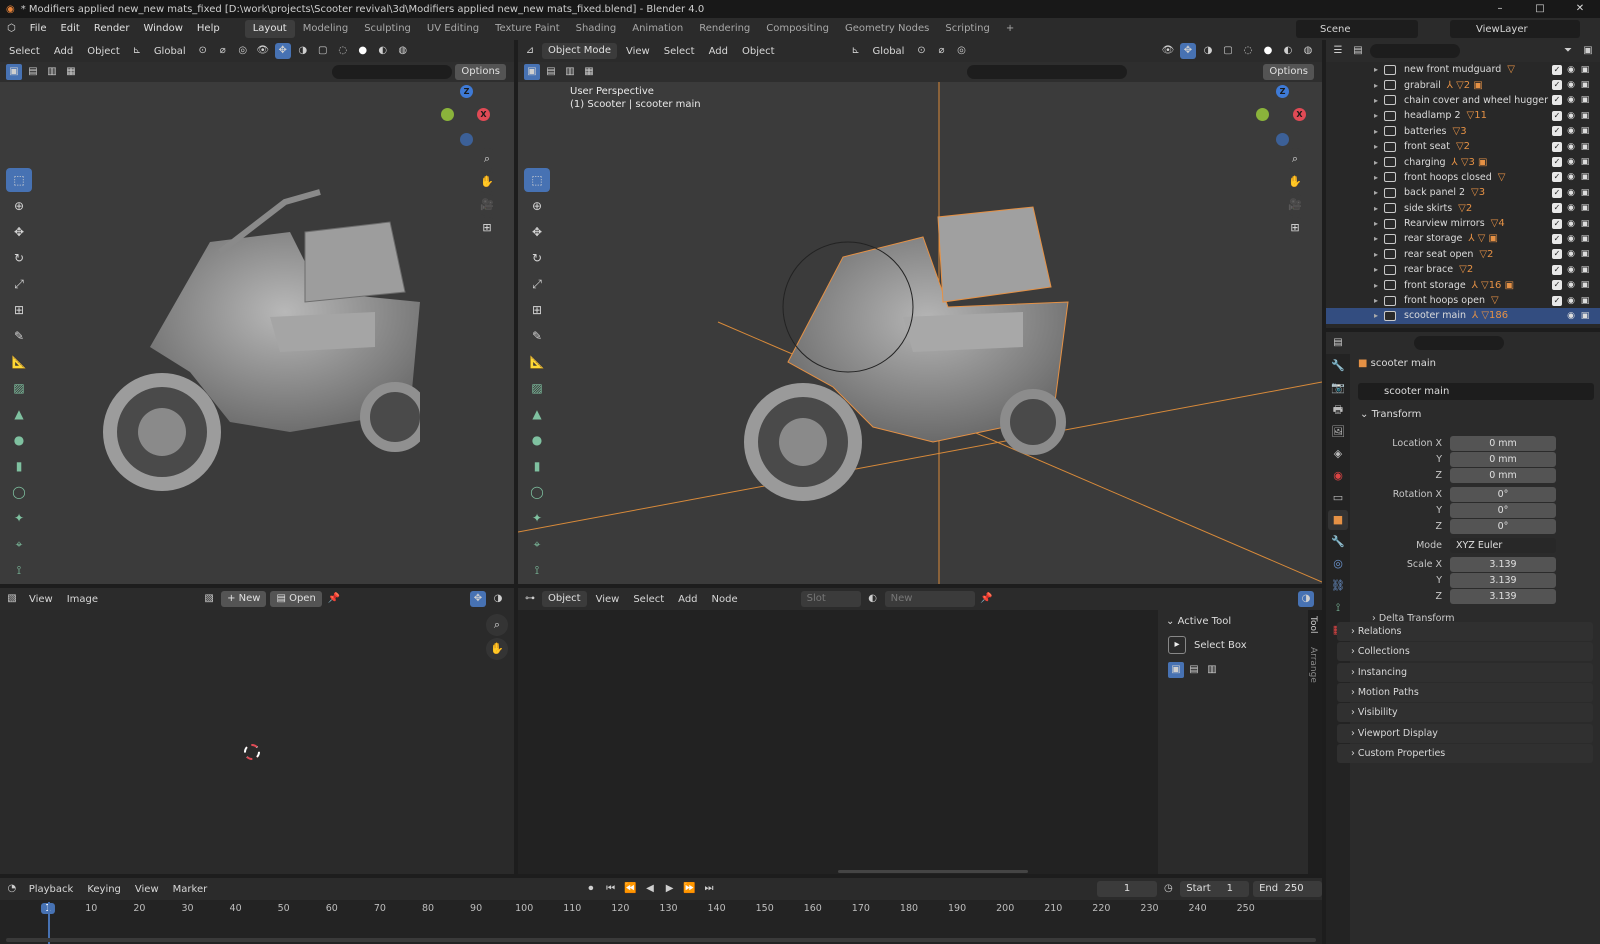 The height and width of the screenshot is (944, 1600). I want to click on tab-arrange: Arrange, so click(1313, 658).